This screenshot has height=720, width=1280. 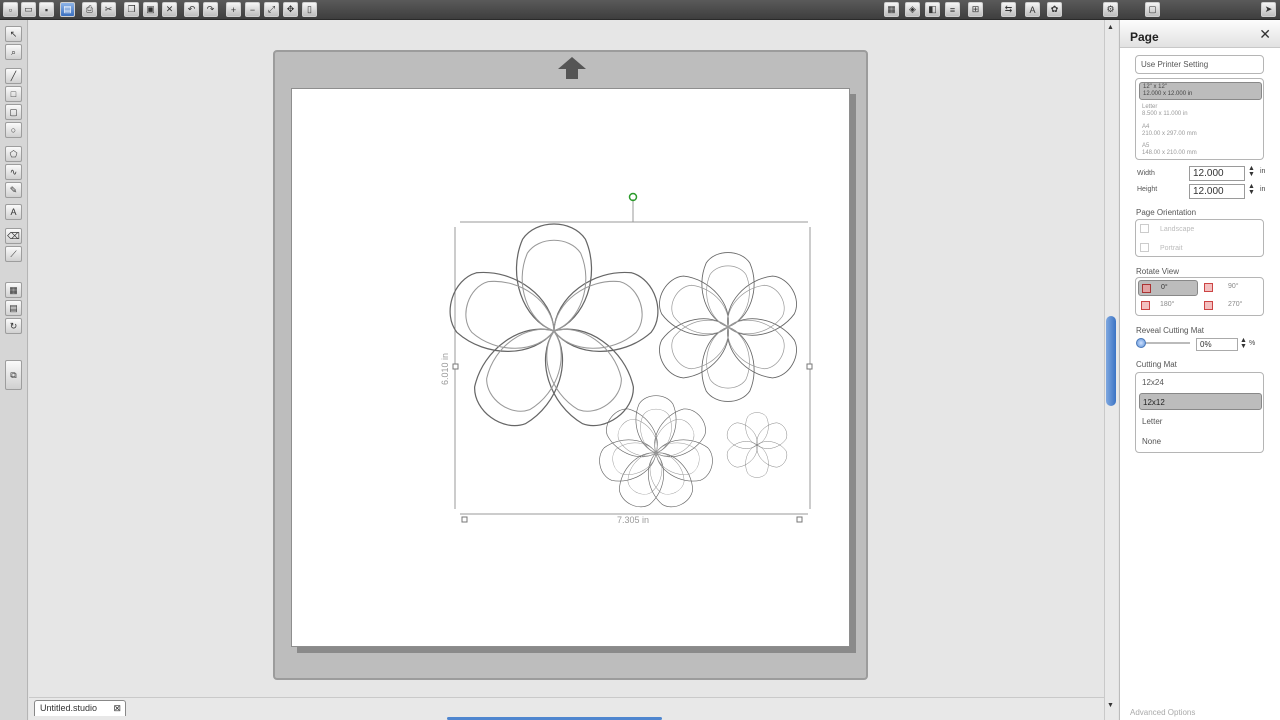 I want to click on undo-icon: ↶, so click(x=191, y=9).